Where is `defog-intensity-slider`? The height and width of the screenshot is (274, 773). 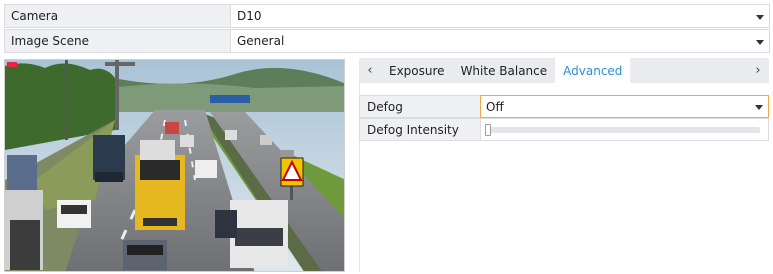
defog-intensity-slider is located at coordinates (624, 129).